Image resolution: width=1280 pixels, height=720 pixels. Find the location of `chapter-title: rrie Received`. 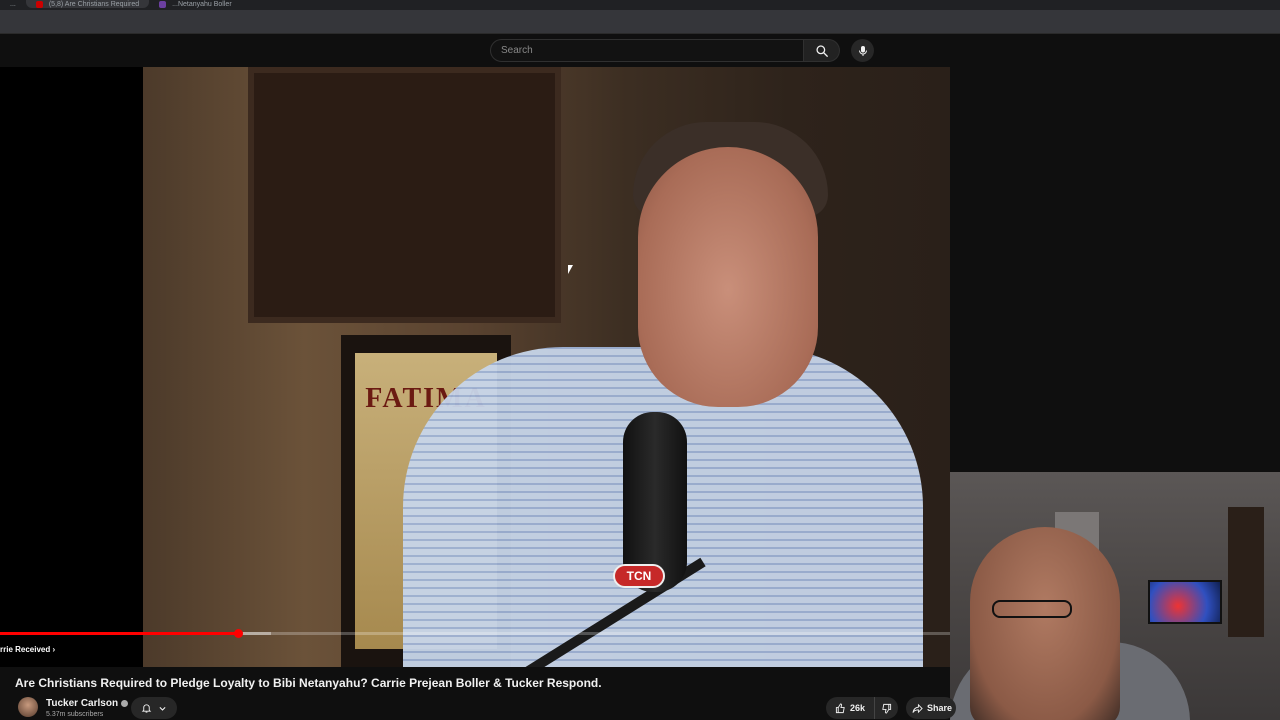

chapter-title: rrie Received is located at coordinates (25, 649).